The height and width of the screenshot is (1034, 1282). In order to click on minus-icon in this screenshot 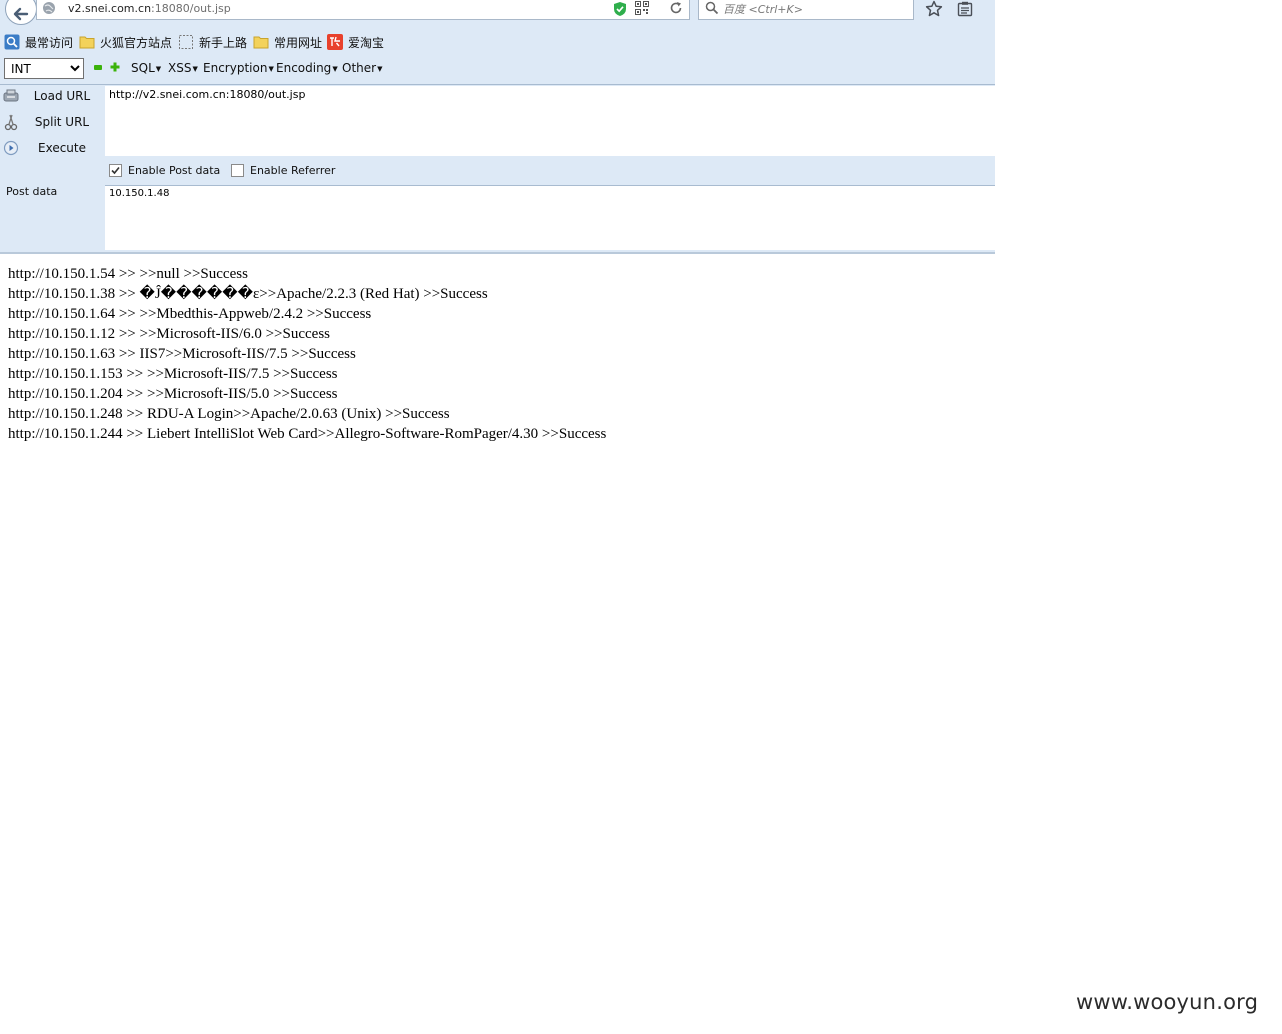, I will do `click(98, 67)`.